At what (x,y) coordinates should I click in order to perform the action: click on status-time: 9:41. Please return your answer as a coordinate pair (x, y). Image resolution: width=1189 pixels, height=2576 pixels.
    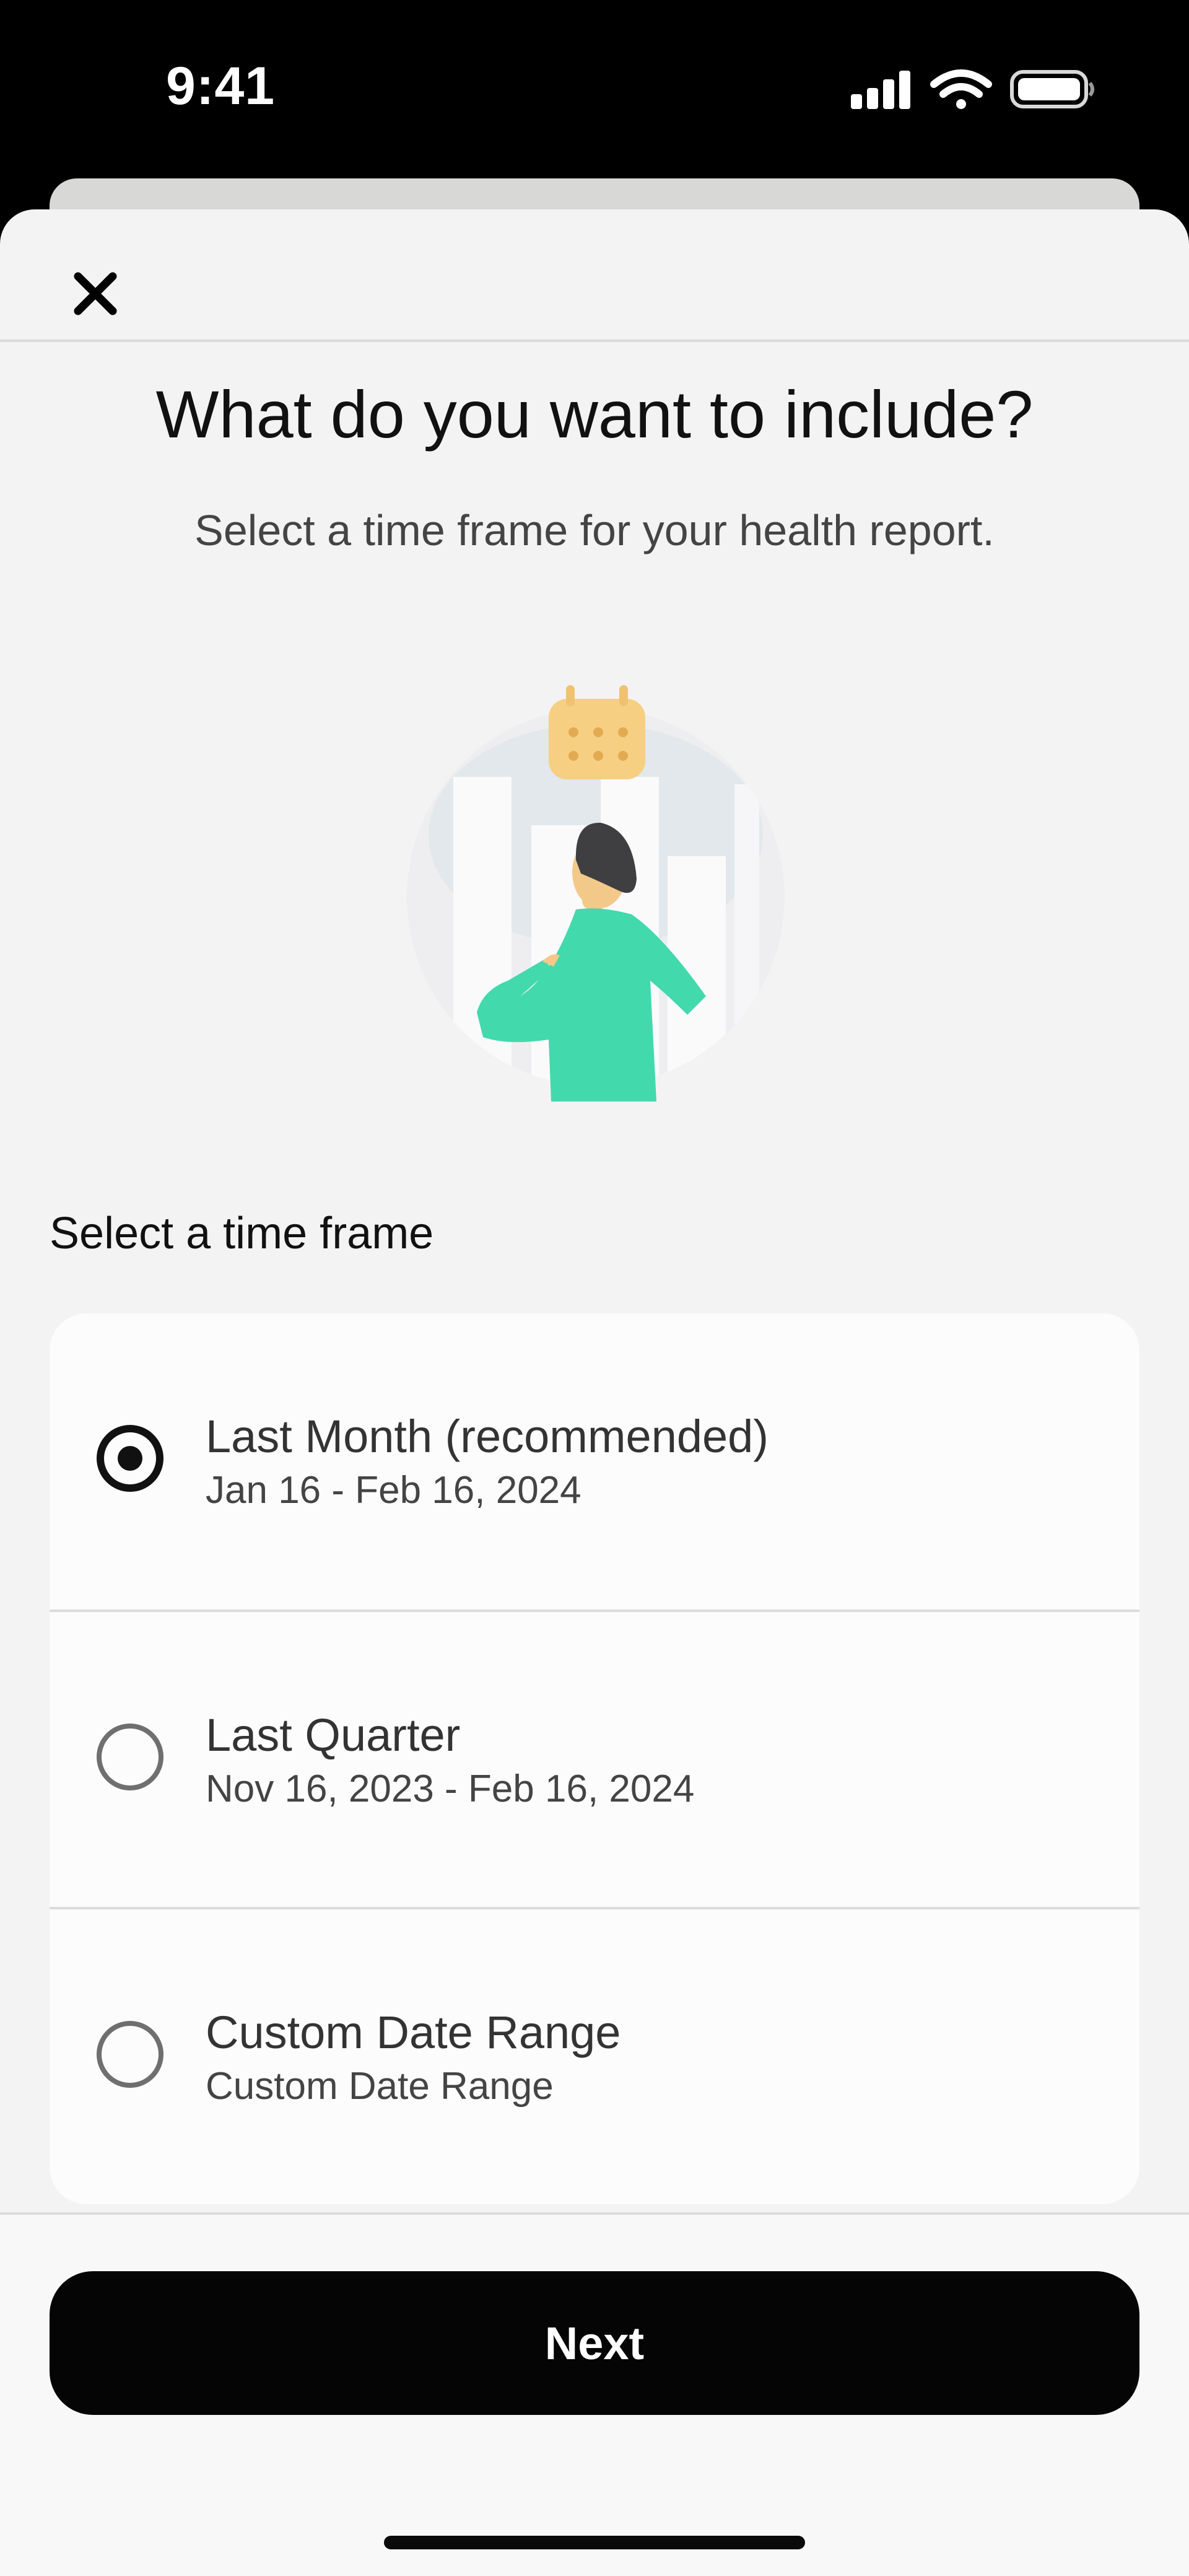
    Looking at the image, I should click on (221, 86).